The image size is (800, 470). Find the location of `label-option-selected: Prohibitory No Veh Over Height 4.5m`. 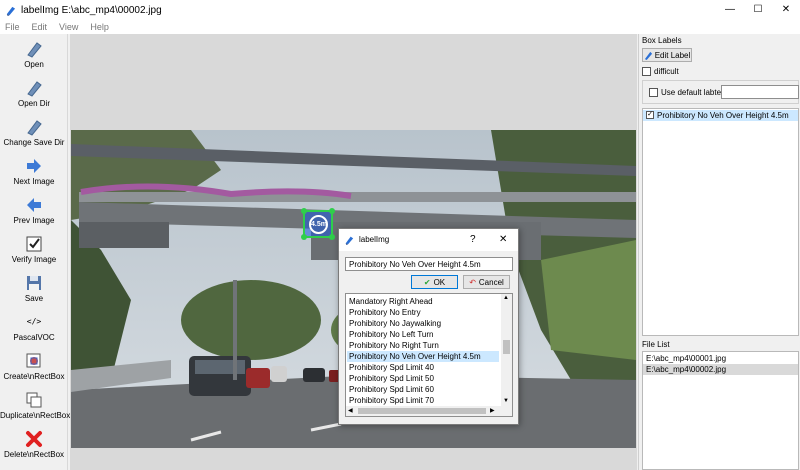

label-option-selected: Prohibitory No Veh Over Height 4.5m is located at coordinates (423, 356).